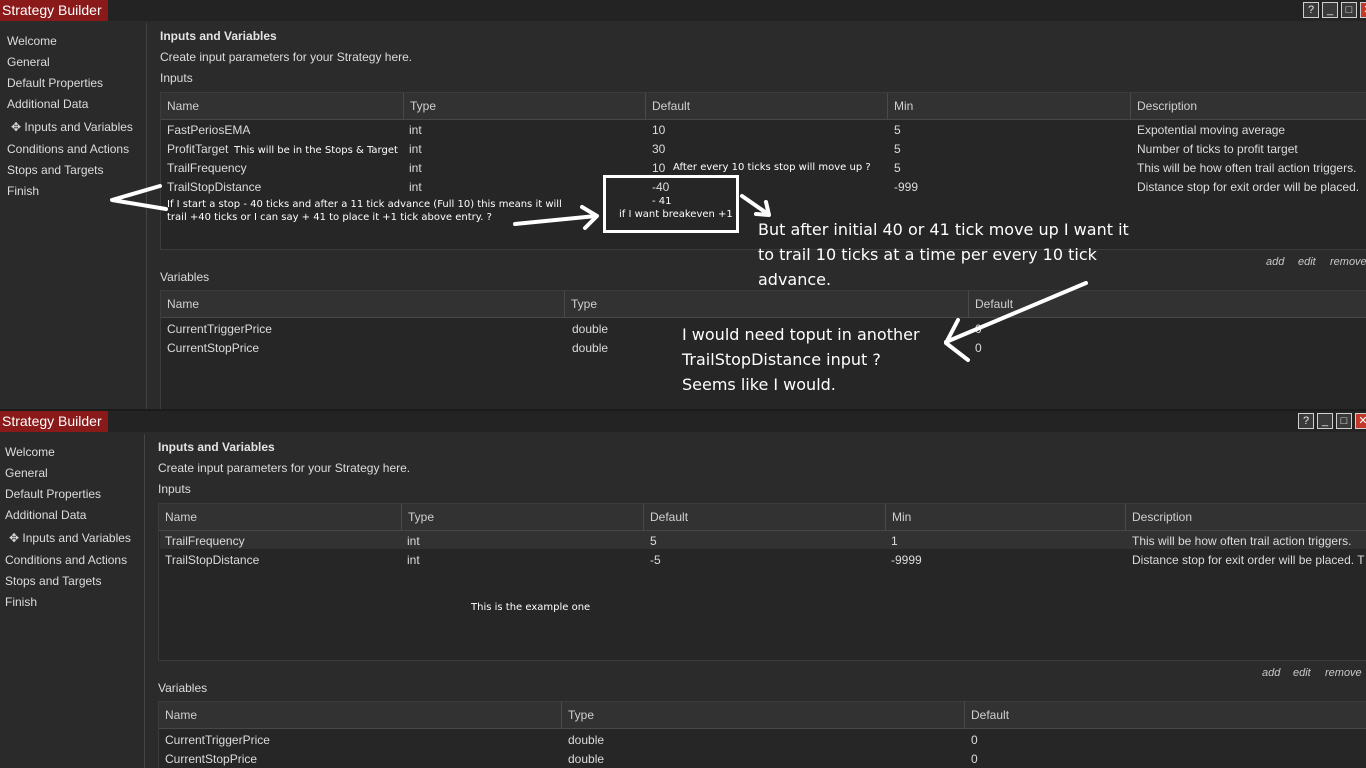 The image size is (1366, 768). What do you see at coordinates (676, 214) in the screenshot?
I see `annotation-breakeven: if I want breakeven +1` at bounding box center [676, 214].